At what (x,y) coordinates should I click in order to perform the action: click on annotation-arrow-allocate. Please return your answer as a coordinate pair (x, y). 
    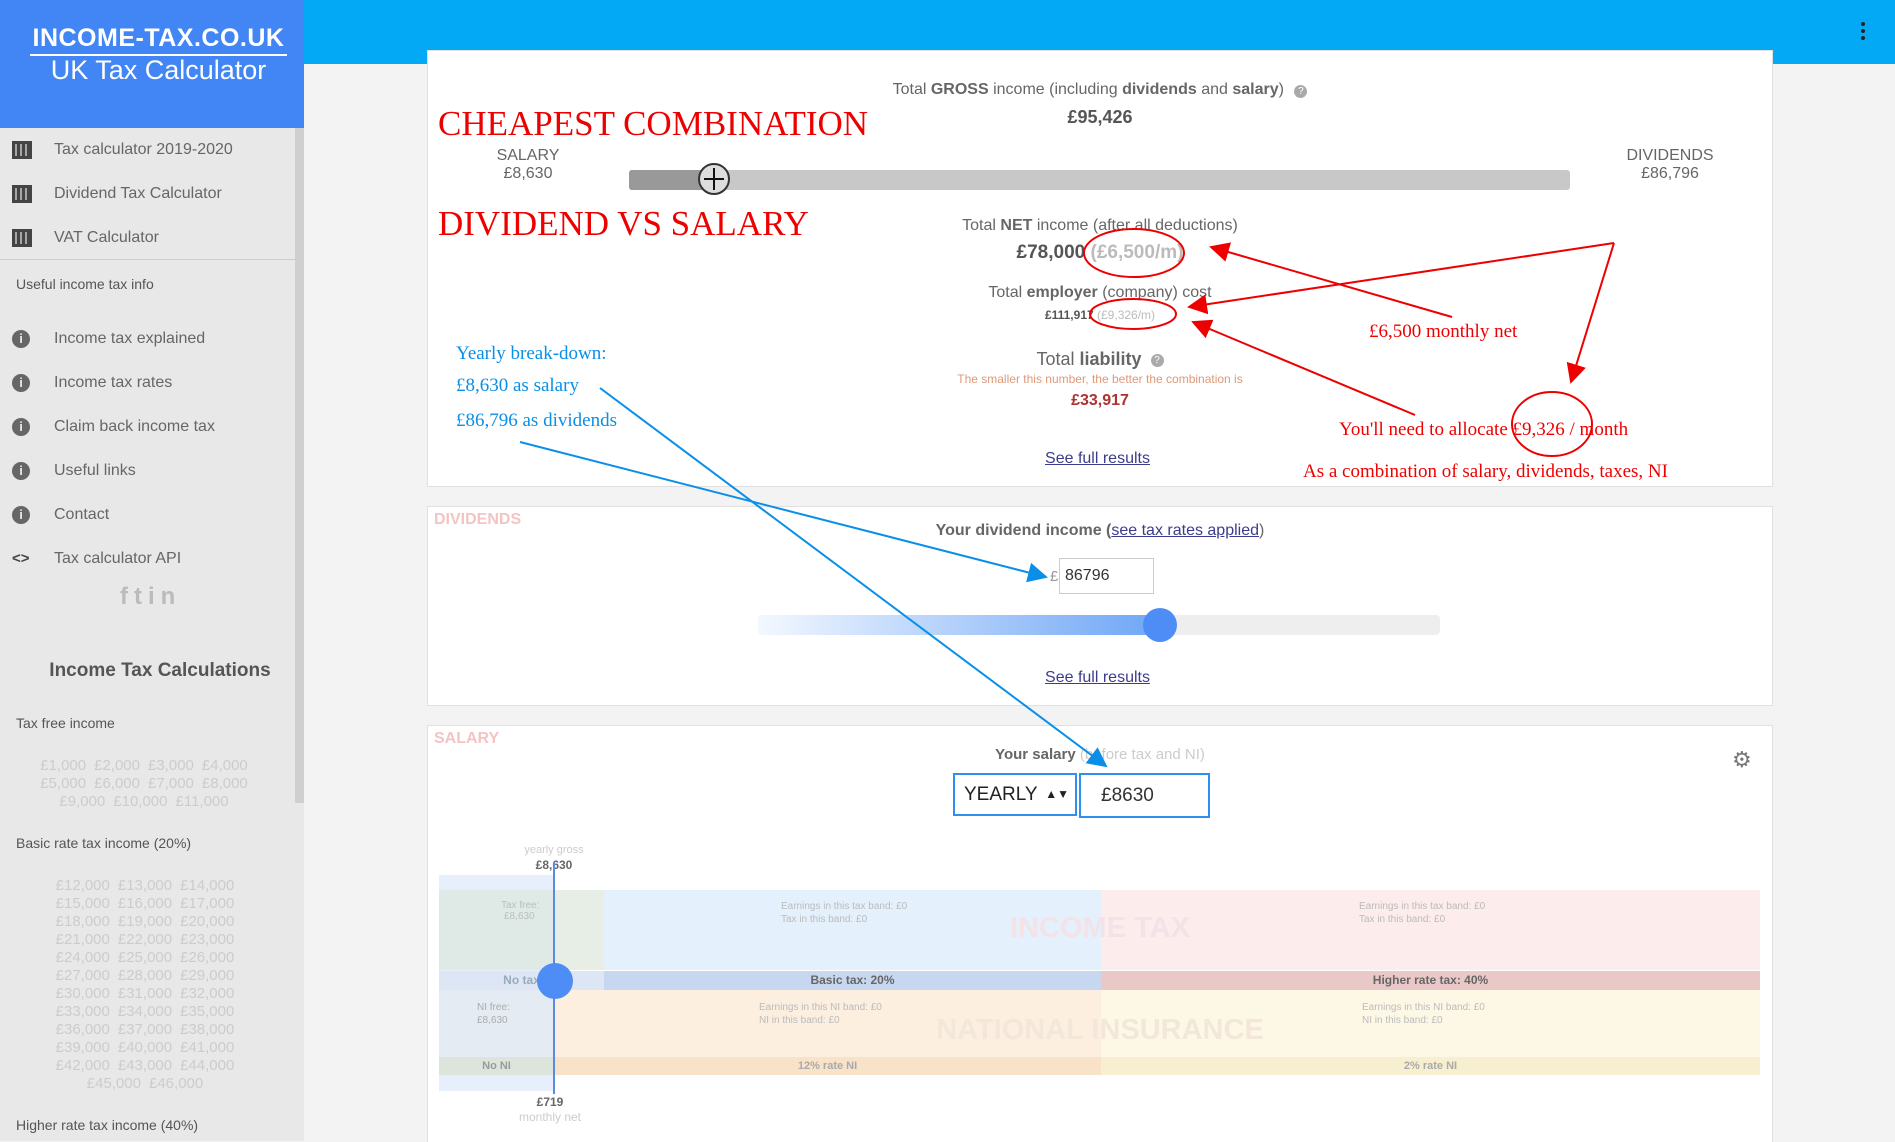
    Looking at the image, I should click on (1590, 313).